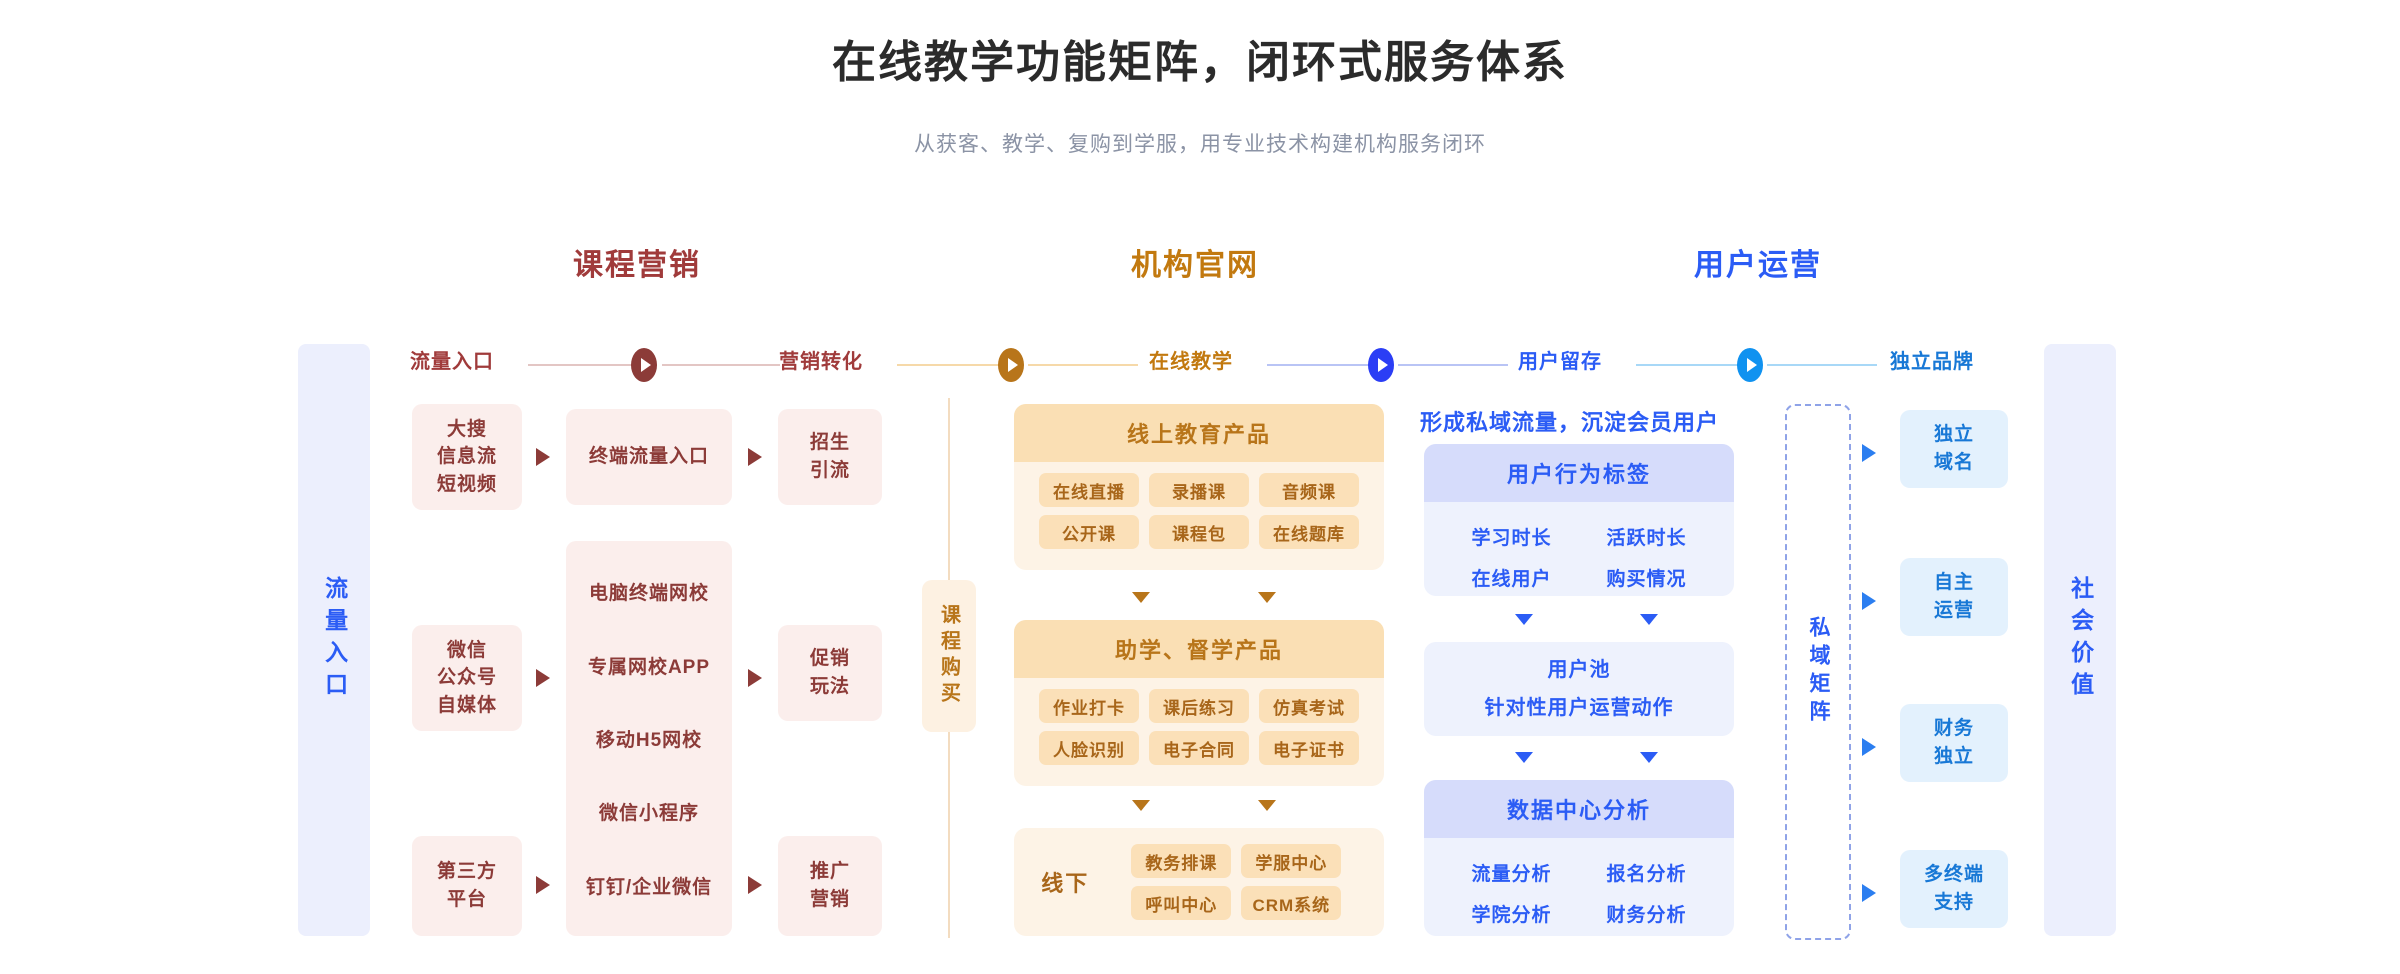  I want to click on traffic-source-card-3: 第三方 平台, so click(467, 886).